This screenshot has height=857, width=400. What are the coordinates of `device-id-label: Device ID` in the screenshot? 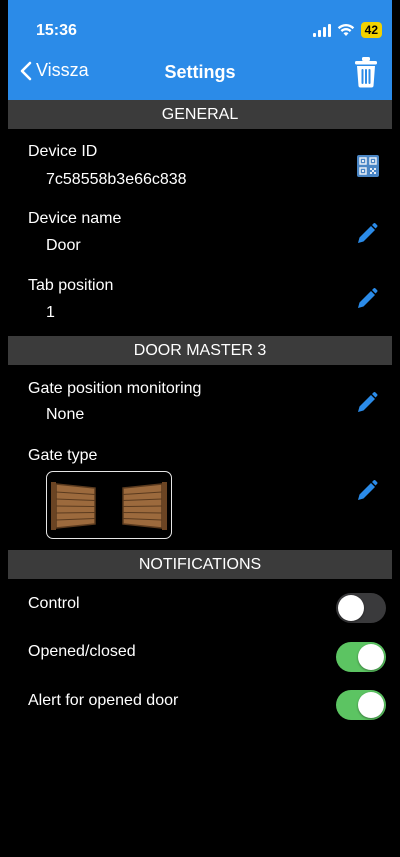 It's located at (63, 151).